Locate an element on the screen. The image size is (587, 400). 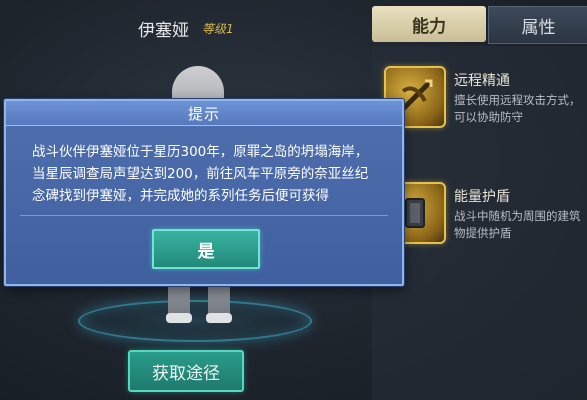
character-header: 伊塞娅 等级1 is located at coordinates (193, 27).